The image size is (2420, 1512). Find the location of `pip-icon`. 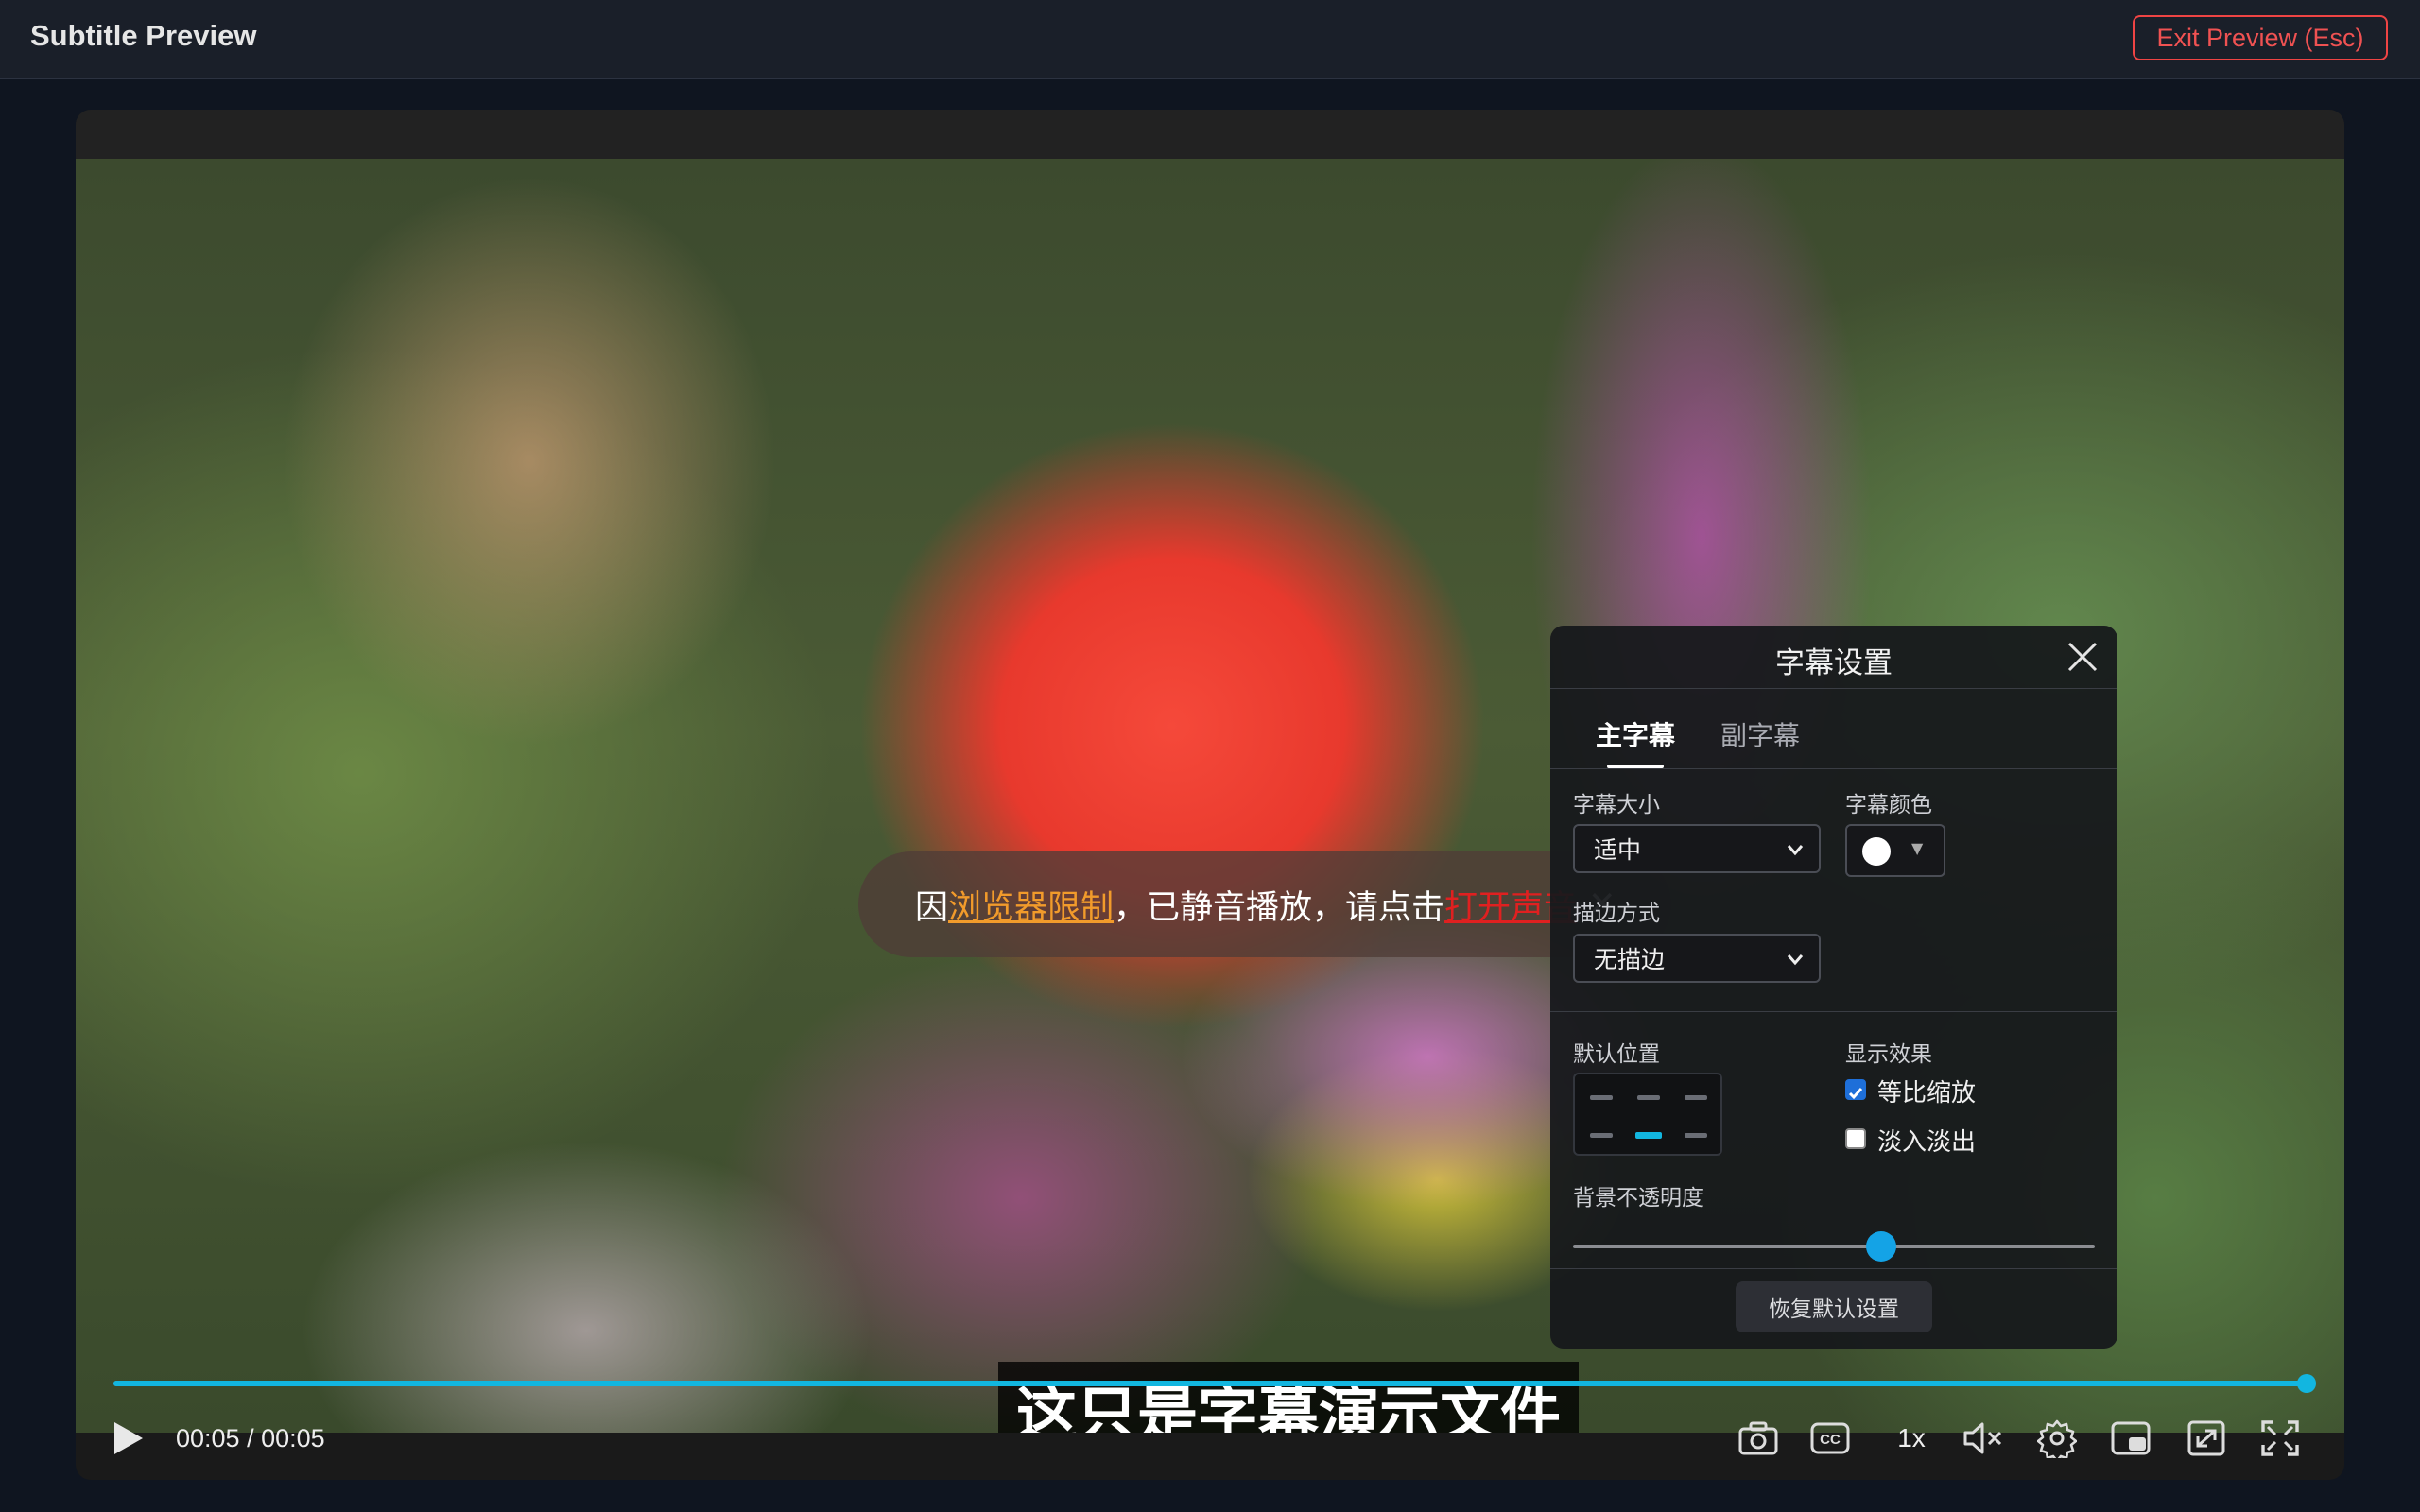

pip-icon is located at coordinates (2131, 1438).